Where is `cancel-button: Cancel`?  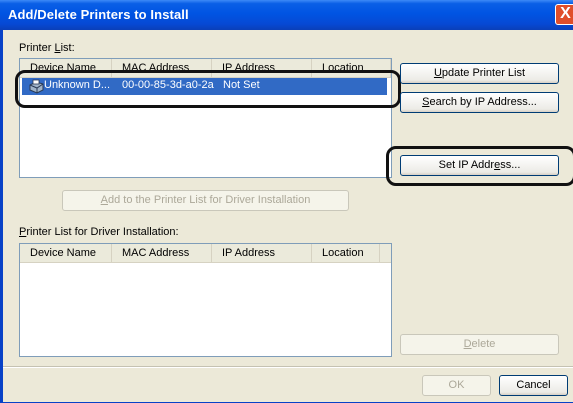
cancel-button: Cancel is located at coordinates (533, 385).